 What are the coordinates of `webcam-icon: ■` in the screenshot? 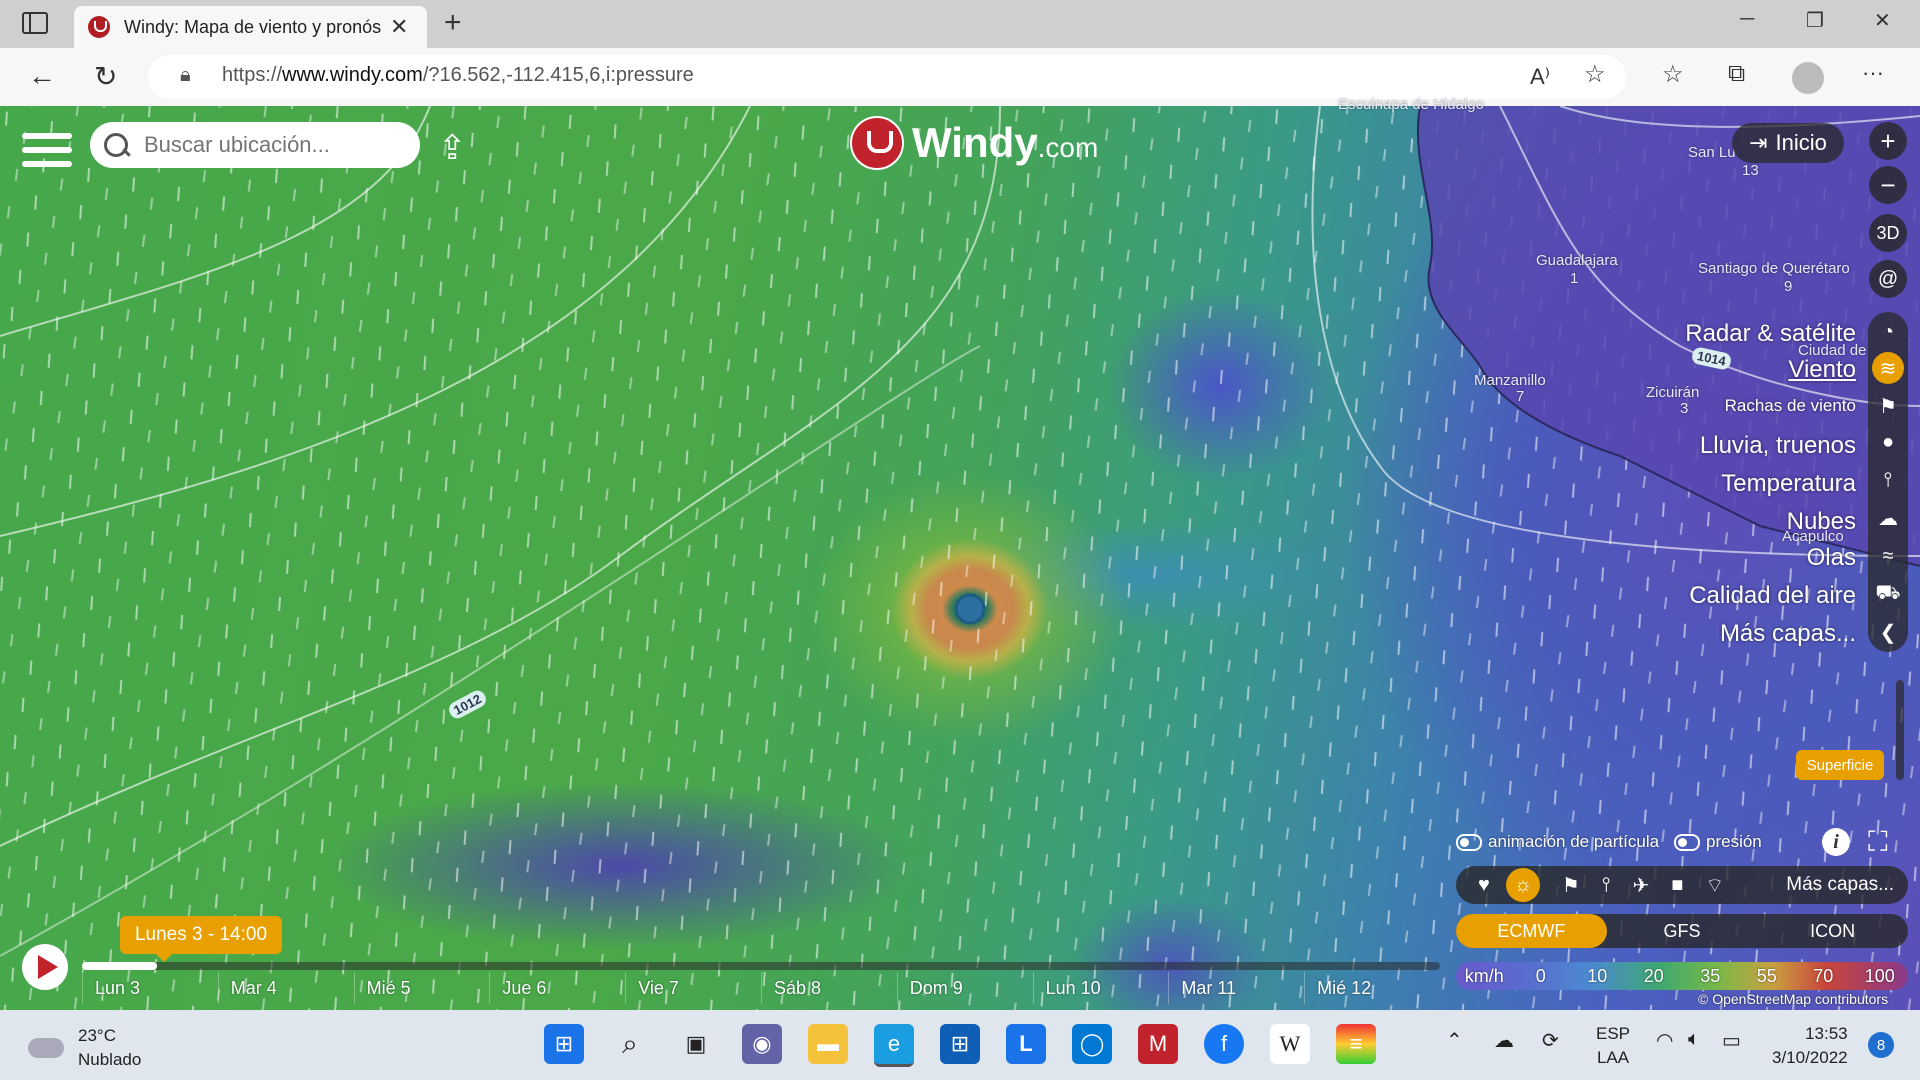 It's located at (1677, 885).